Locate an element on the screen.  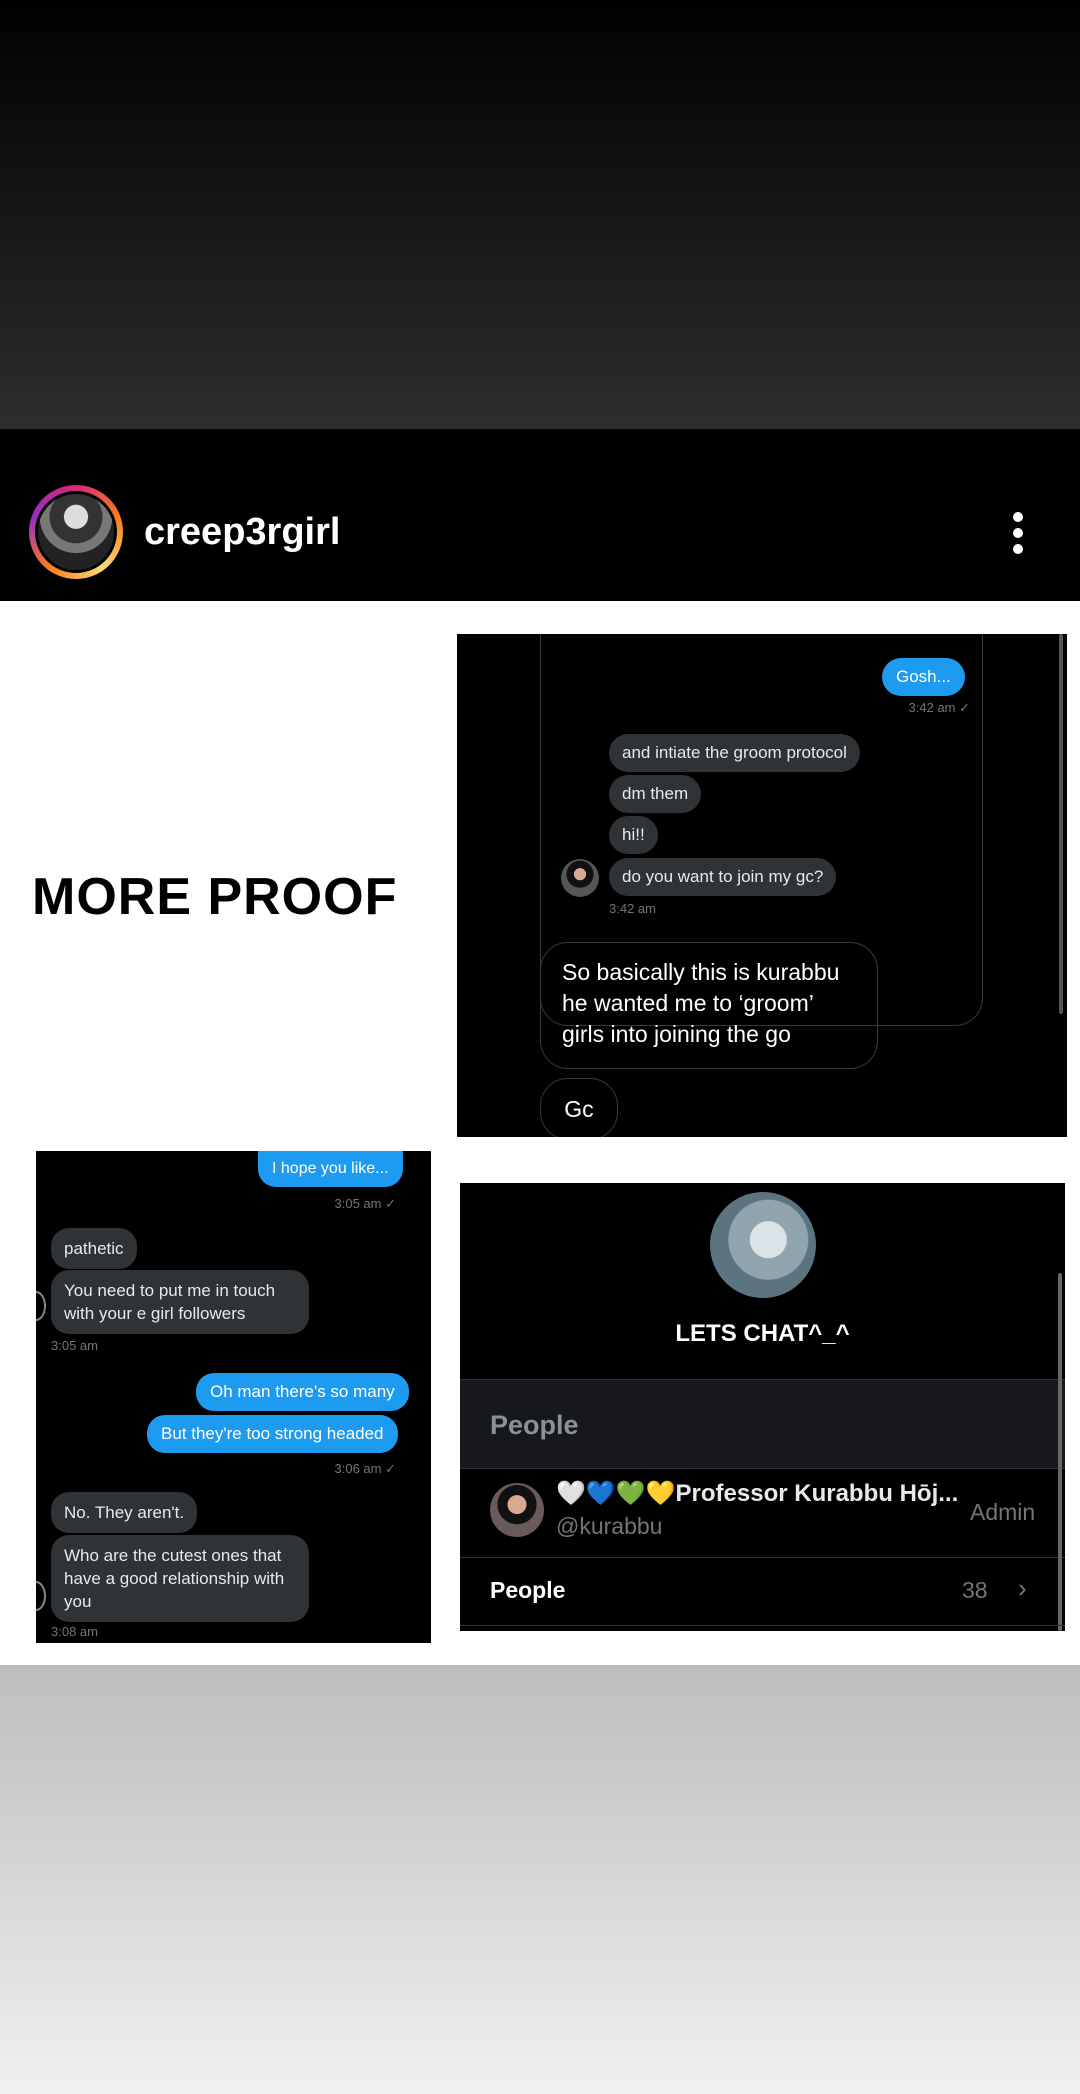
timestamp: 3:05 am is located at coordinates (74, 1345).